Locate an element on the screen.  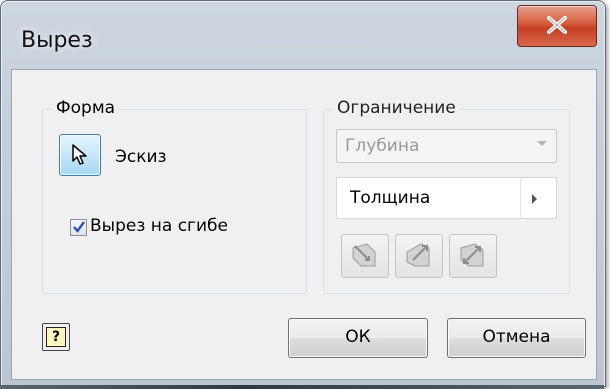
chevron-down-icon is located at coordinates (542, 143).